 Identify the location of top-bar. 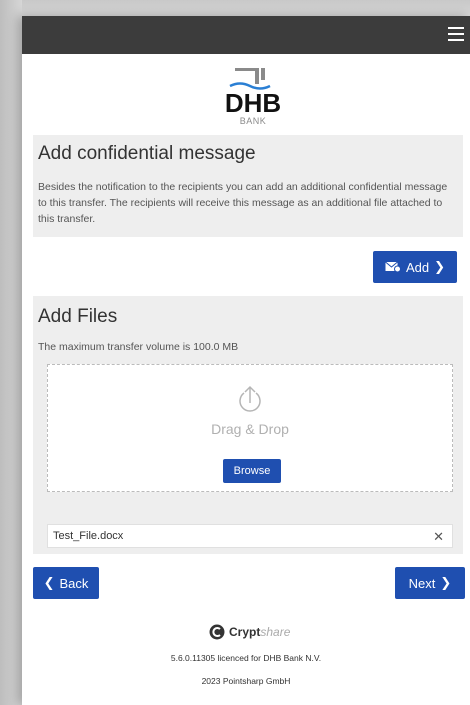
(246, 35).